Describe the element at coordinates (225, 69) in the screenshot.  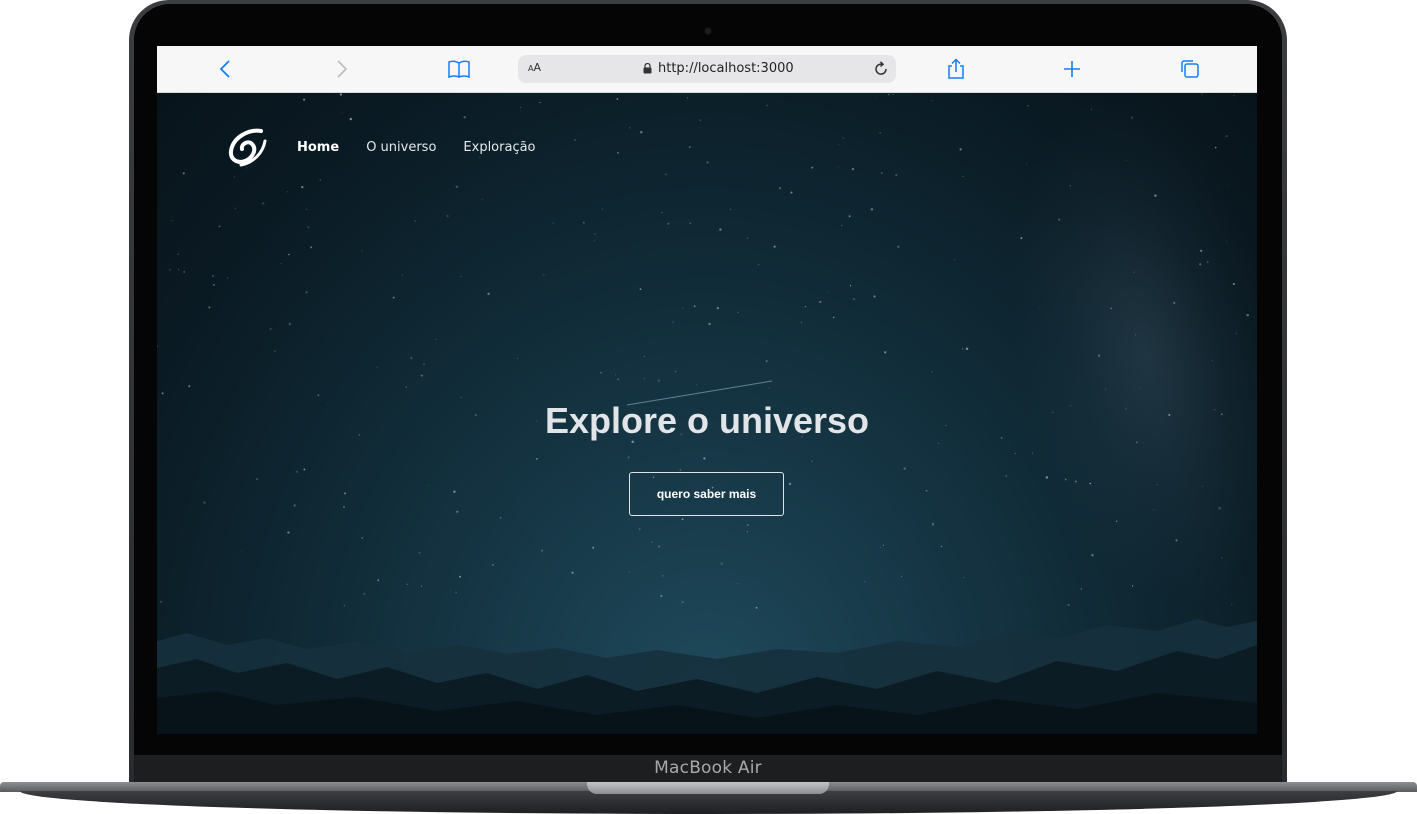
I see `back-icon` at that location.